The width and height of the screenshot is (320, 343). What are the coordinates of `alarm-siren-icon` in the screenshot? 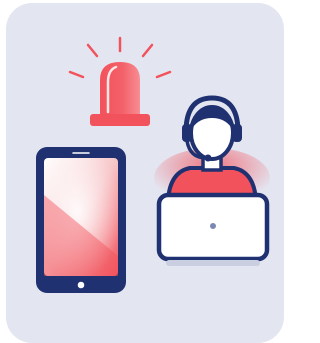 It's located at (120, 81).